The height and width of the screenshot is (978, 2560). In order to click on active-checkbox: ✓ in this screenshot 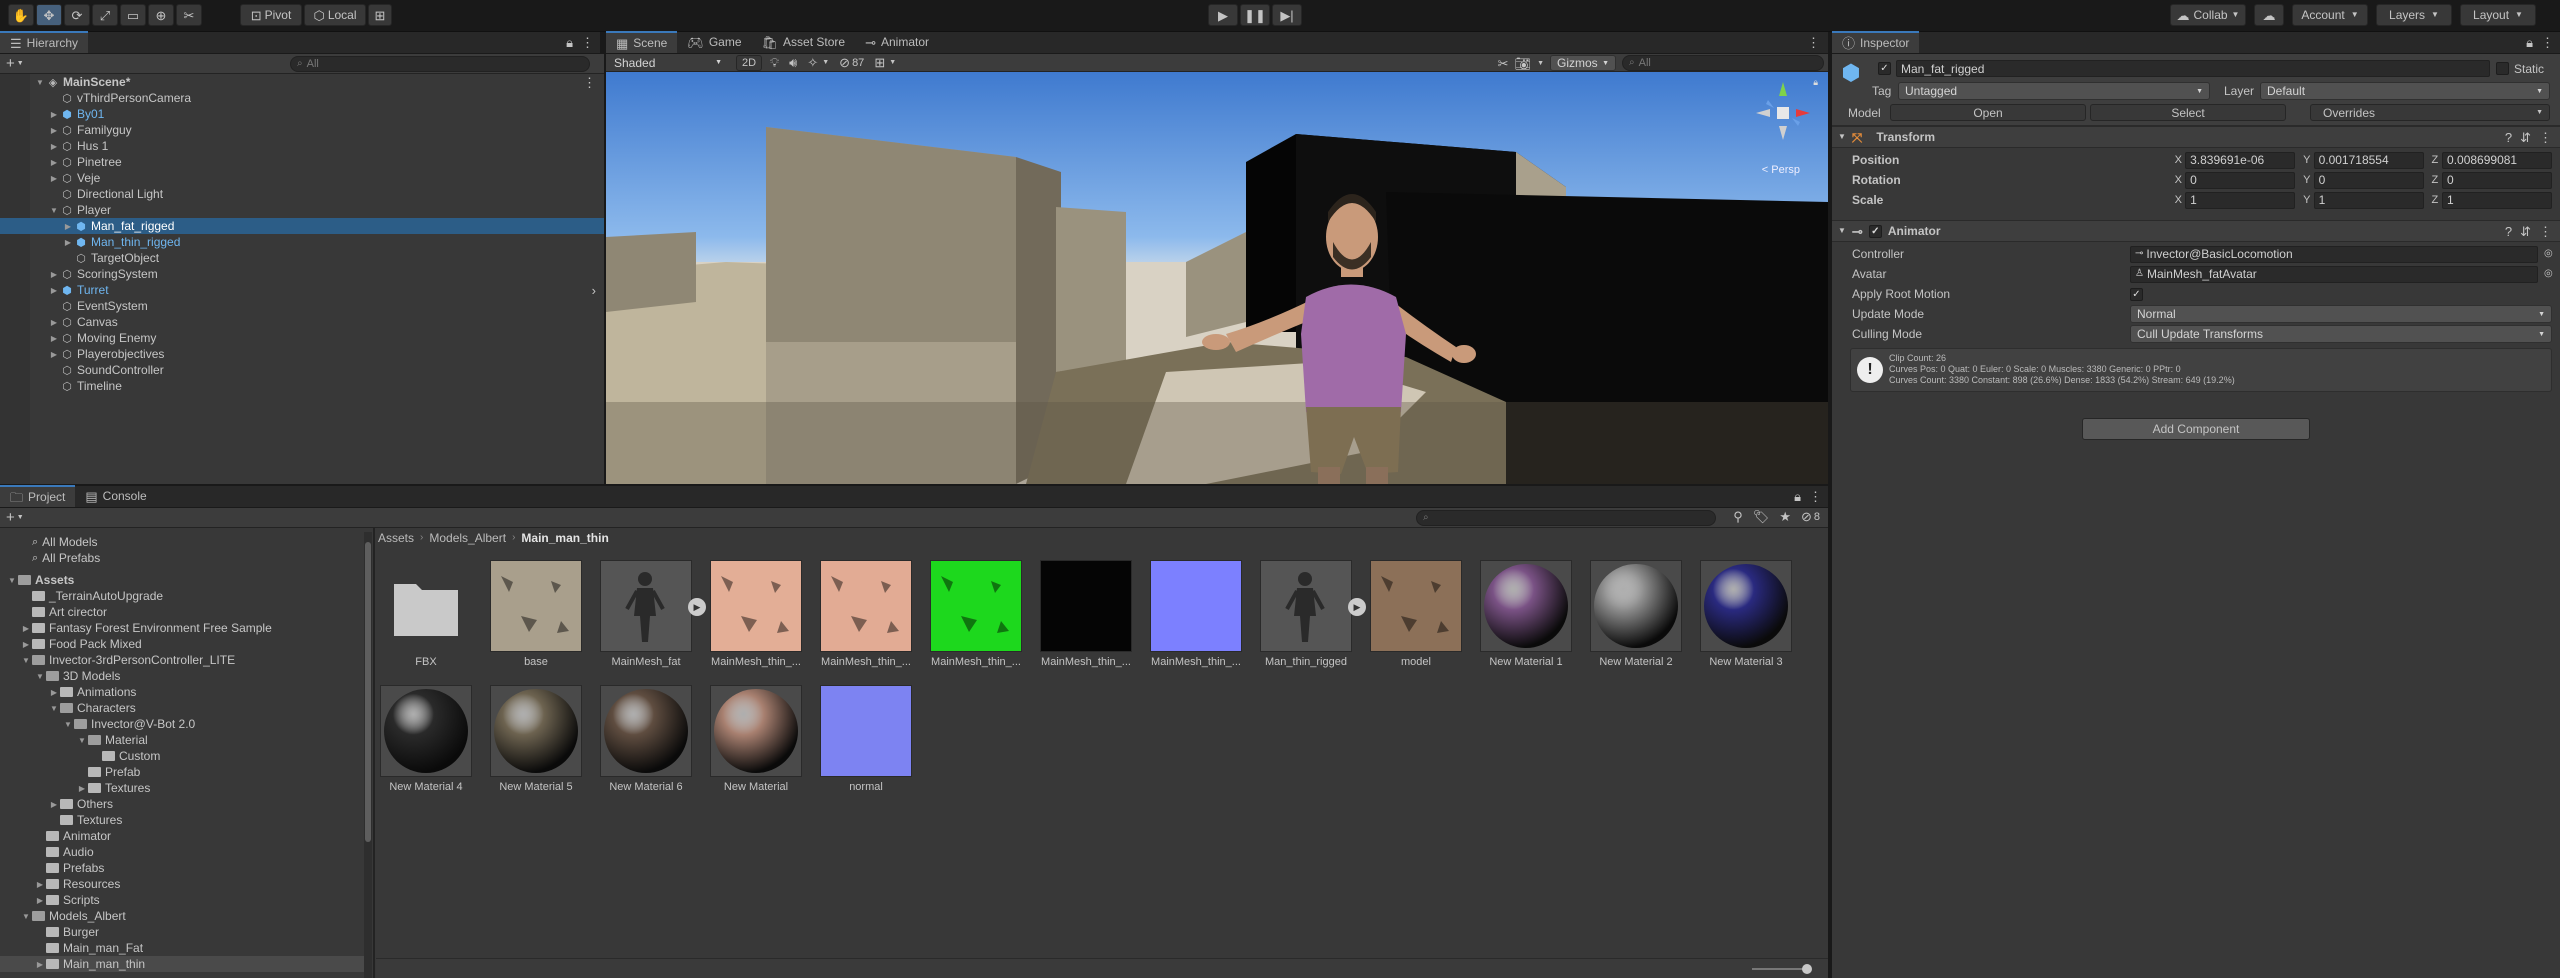, I will do `click(1884, 68)`.